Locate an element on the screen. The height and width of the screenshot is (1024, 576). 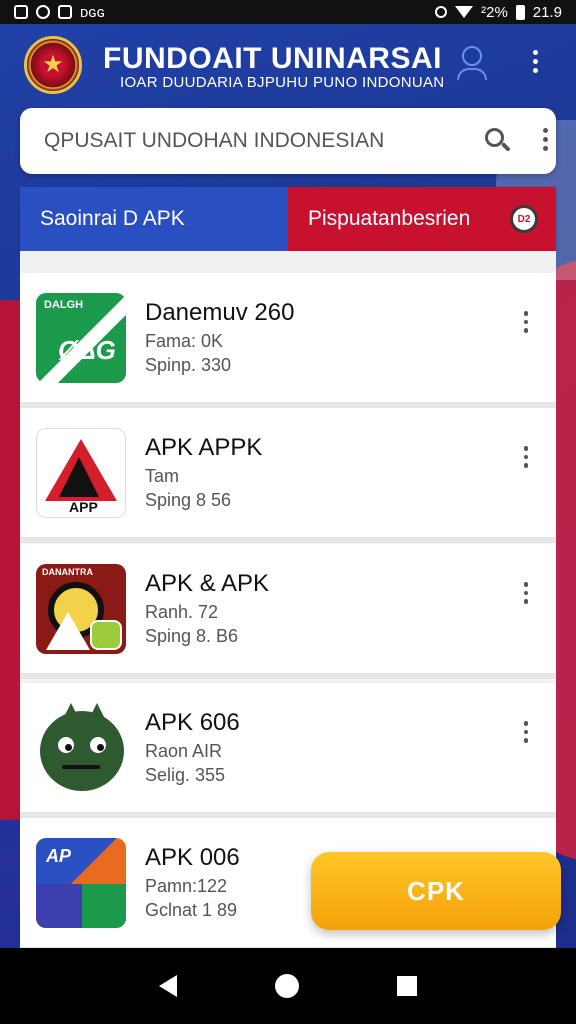
emblem-logo: ★ is located at coordinates (53, 65).